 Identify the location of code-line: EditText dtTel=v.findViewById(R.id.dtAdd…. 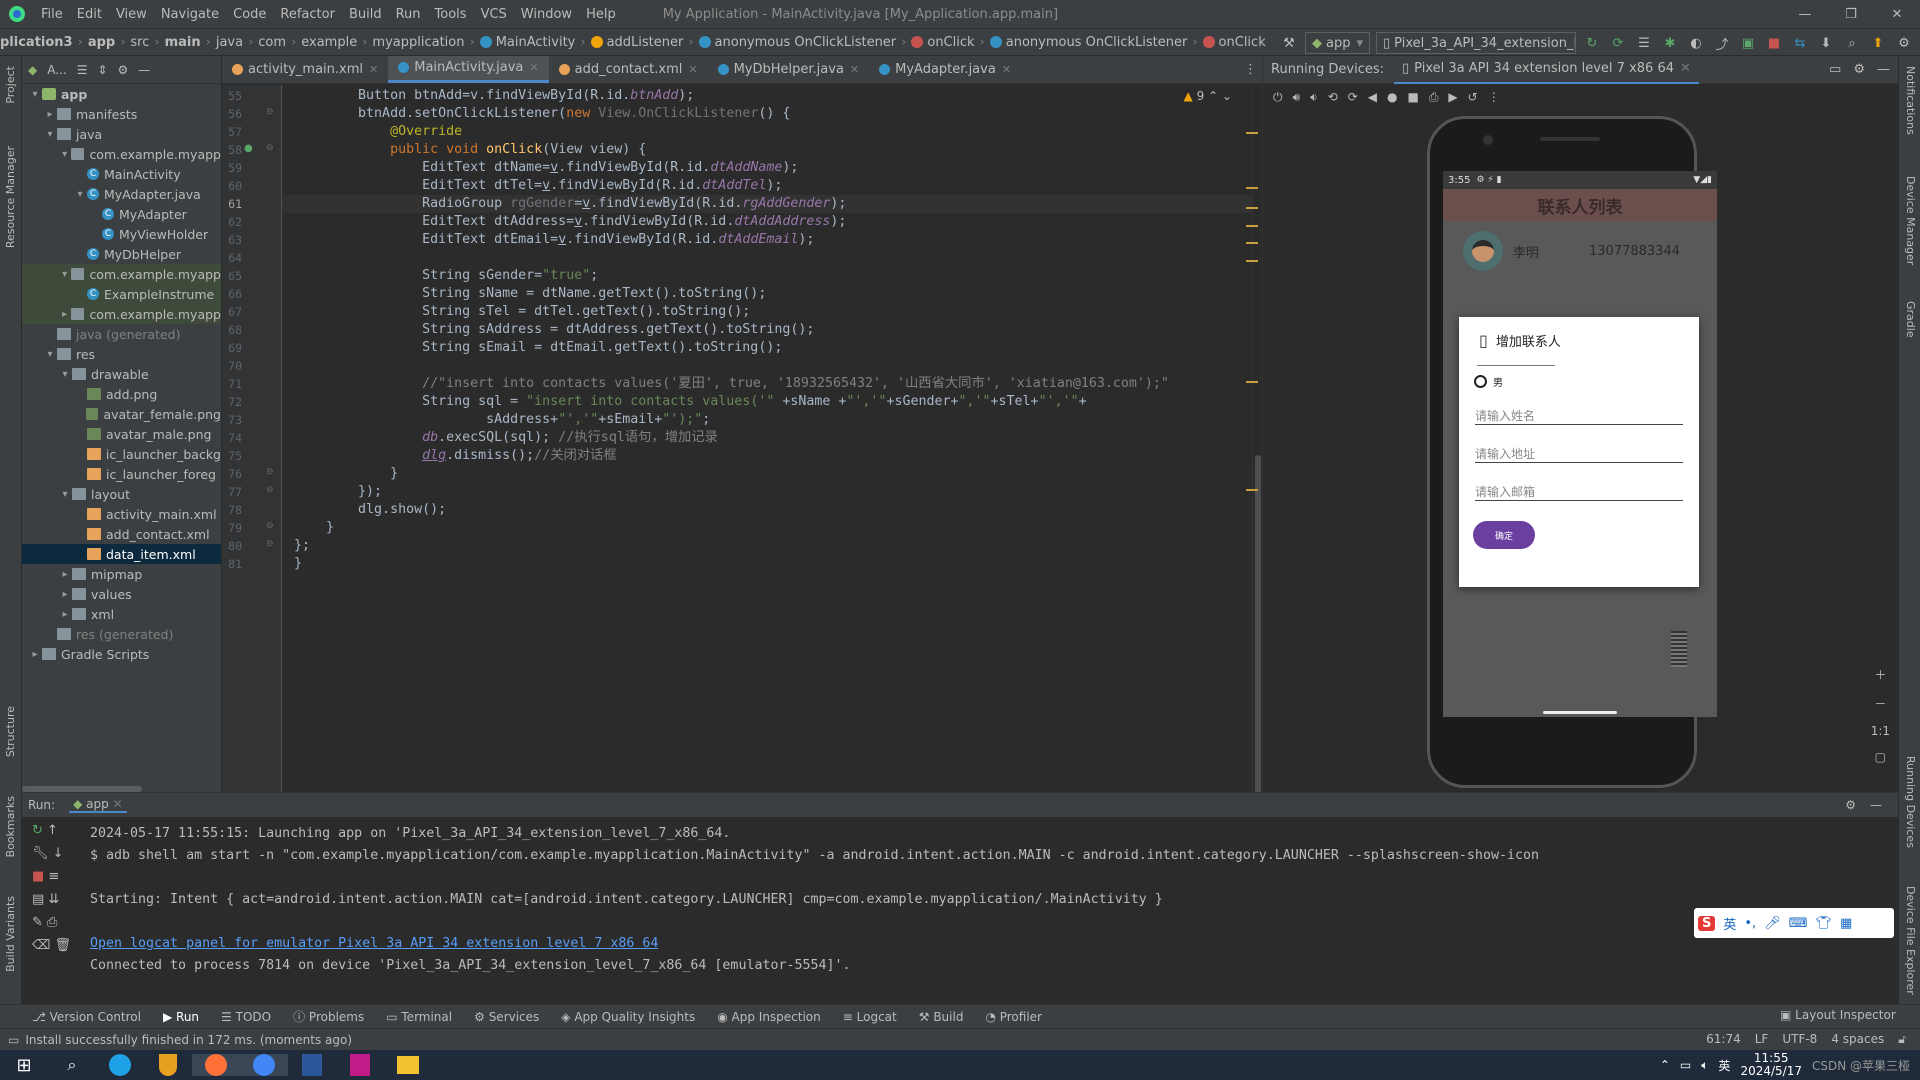
(538, 186).